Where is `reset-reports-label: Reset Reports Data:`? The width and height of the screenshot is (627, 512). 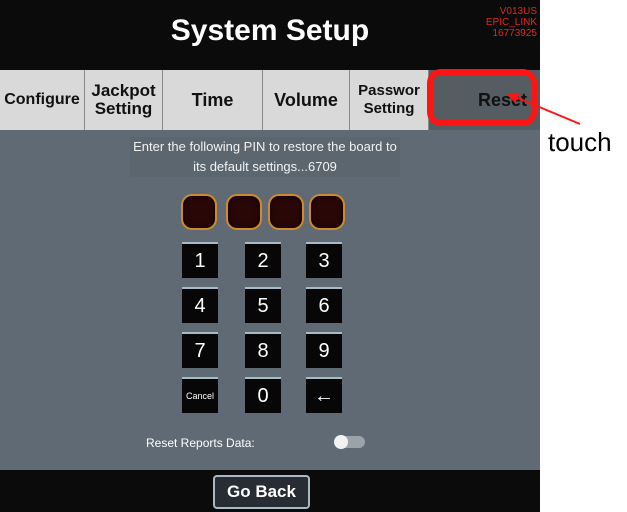
reset-reports-label: Reset Reports Data: is located at coordinates (200, 443).